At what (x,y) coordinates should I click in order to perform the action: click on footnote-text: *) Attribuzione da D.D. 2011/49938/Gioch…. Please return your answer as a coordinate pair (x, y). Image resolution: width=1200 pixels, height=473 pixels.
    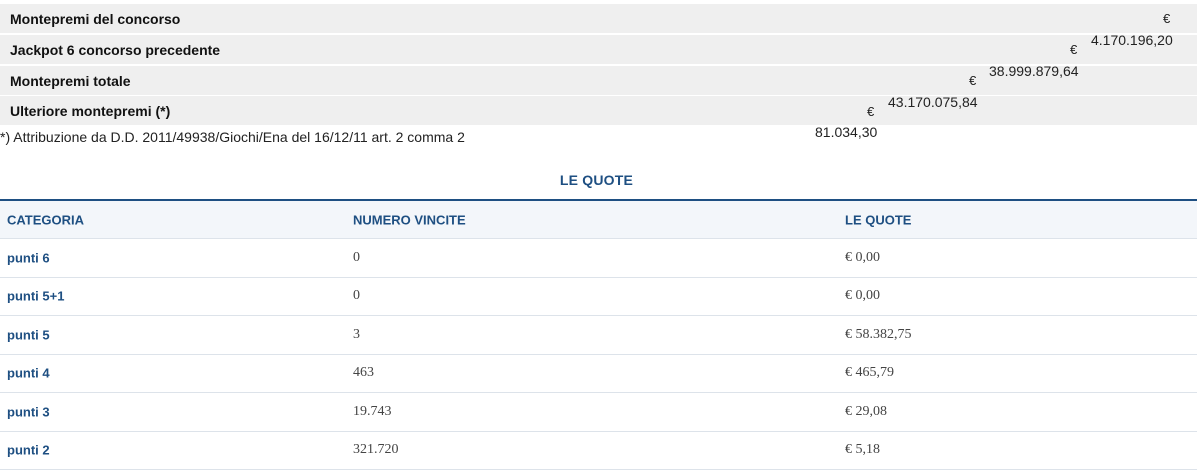
    Looking at the image, I should click on (232, 137).